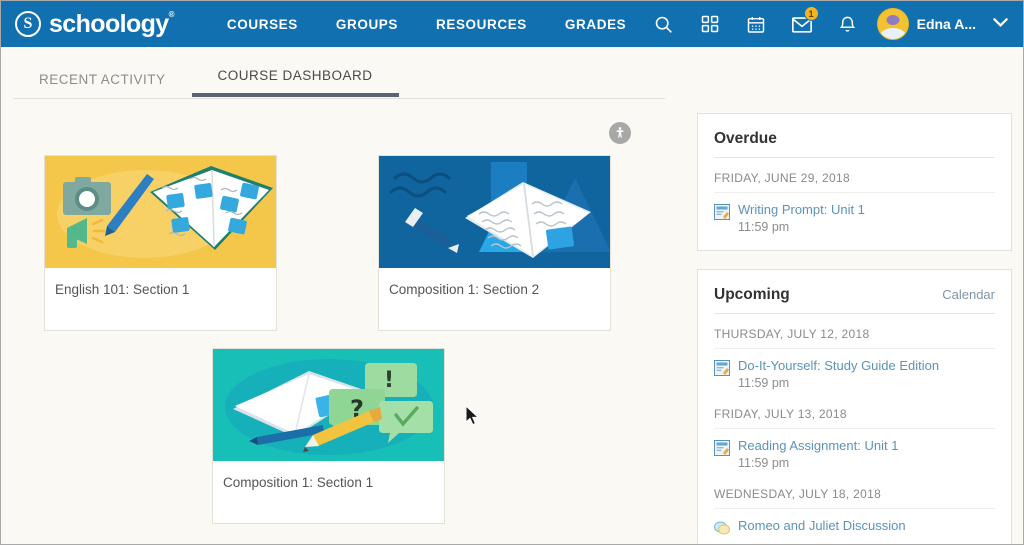 This screenshot has height=545, width=1024. What do you see at coordinates (722, 528) in the screenshot?
I see `discussion-icon` at bounding box center [722, 528].